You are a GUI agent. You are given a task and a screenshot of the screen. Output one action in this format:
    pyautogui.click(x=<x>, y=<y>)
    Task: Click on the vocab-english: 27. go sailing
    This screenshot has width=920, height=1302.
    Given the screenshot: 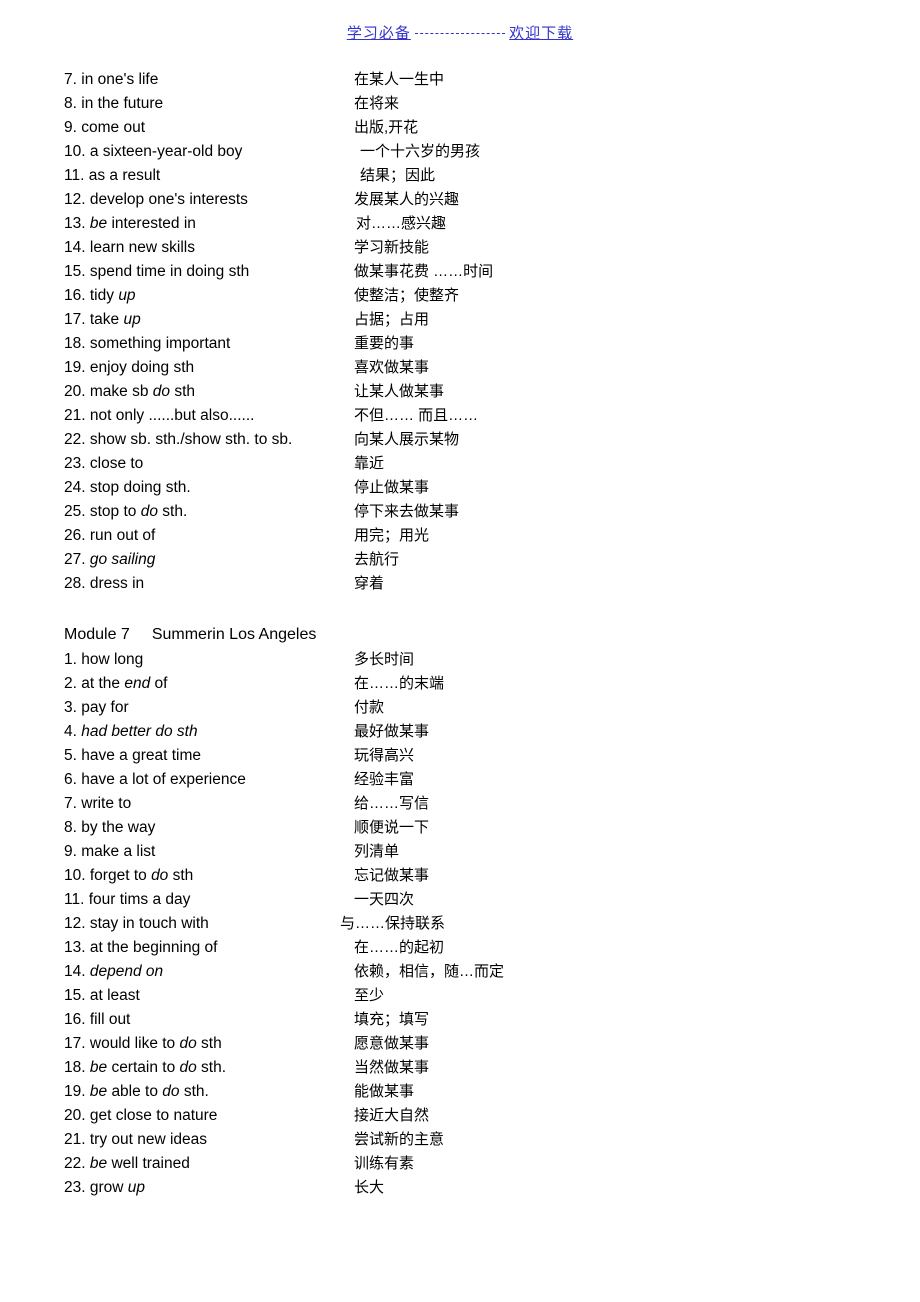 What is the action you would take?
    pyautogui.click(x=109, y=560)
    